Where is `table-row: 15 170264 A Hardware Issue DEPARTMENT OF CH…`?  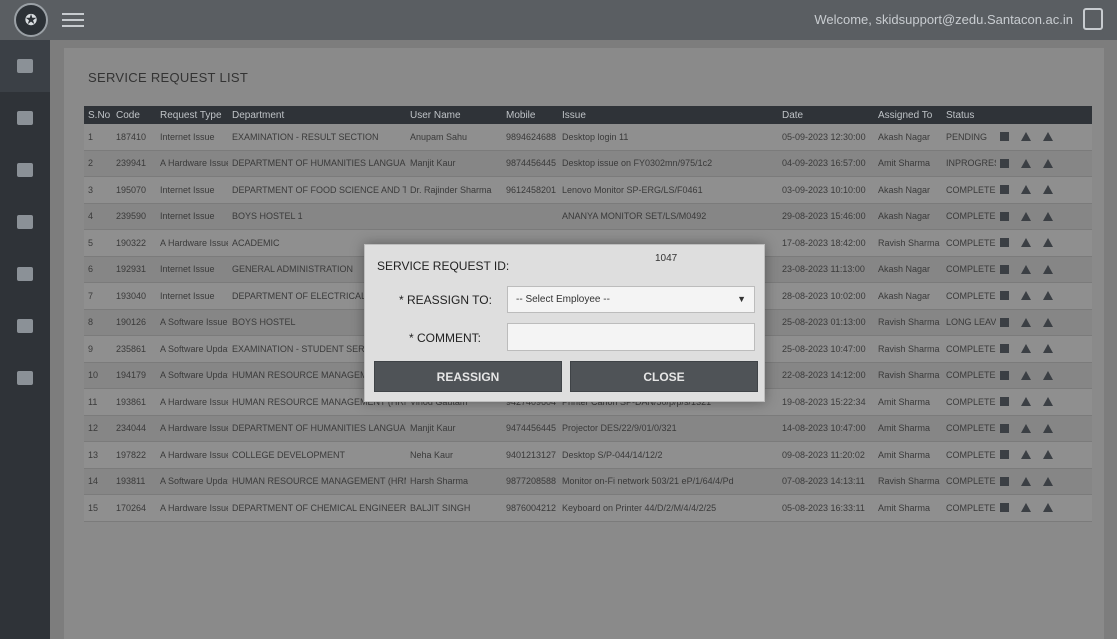 table-row: 15 170264 A Hardware Issue DEPARTMENT OF CH… is located at coordinates (588, 508).